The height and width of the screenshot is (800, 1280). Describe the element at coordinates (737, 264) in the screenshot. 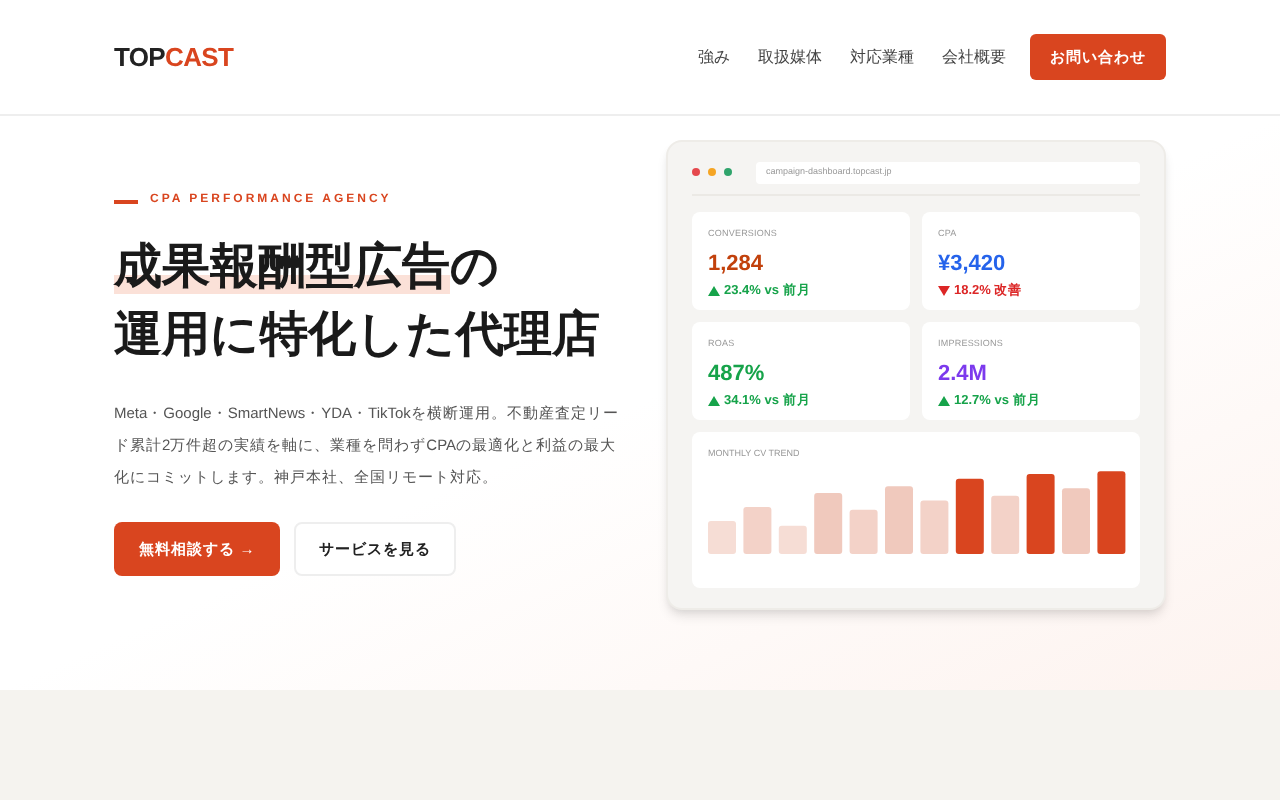

I see `metric-value: 1,284` at that location.